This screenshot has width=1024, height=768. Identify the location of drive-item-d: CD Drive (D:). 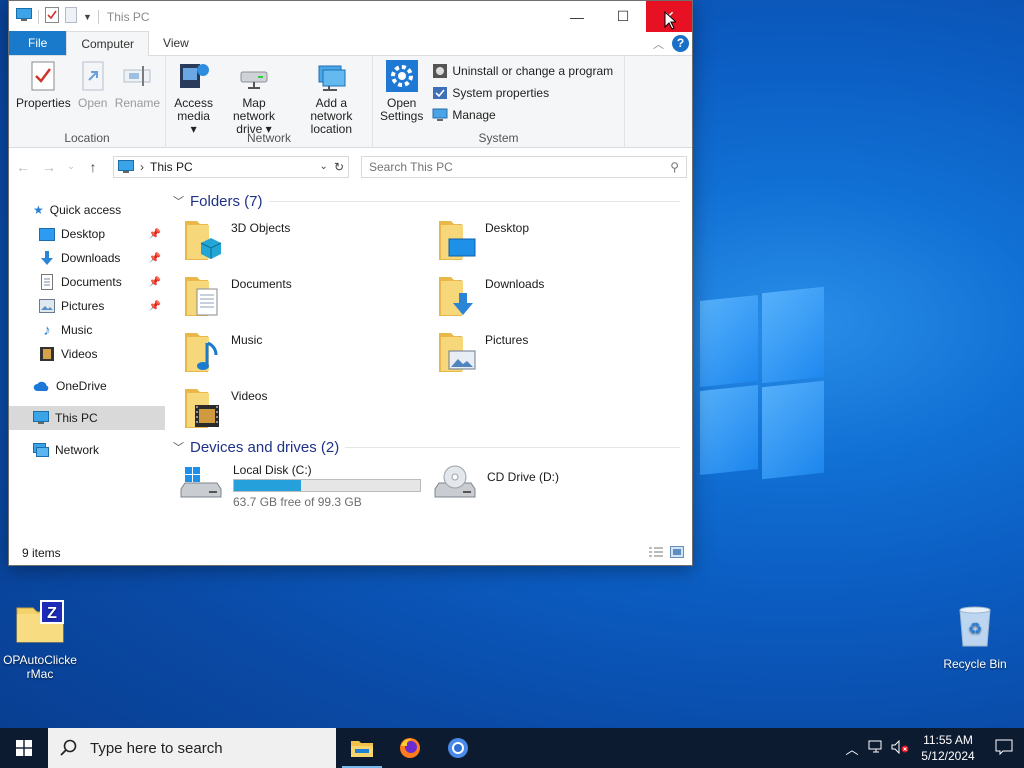
(560, 486).